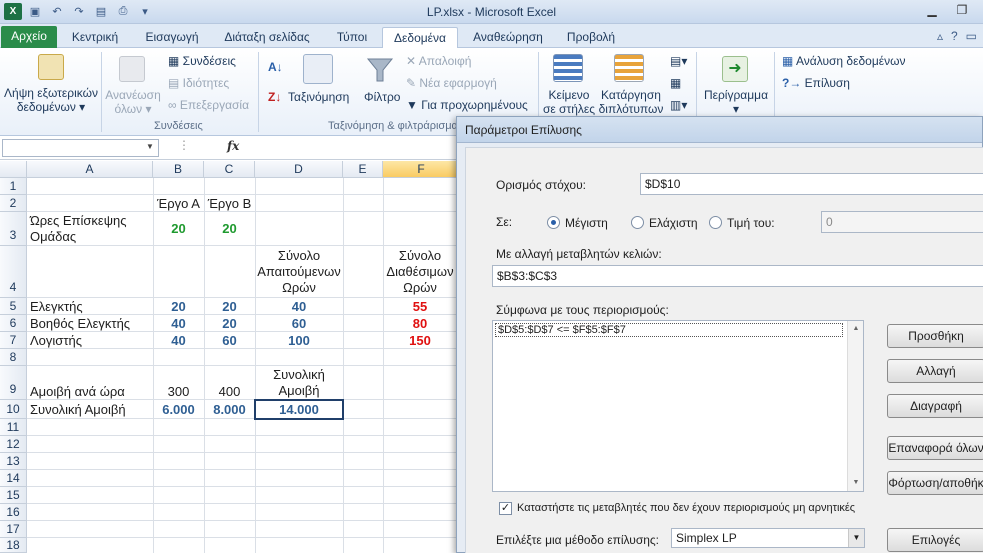 The image size is (983, 553). What do you see at coordinates (229, 323) in the screenshot?
I see `cell-c6: 20` at bounding box center [229, 323].